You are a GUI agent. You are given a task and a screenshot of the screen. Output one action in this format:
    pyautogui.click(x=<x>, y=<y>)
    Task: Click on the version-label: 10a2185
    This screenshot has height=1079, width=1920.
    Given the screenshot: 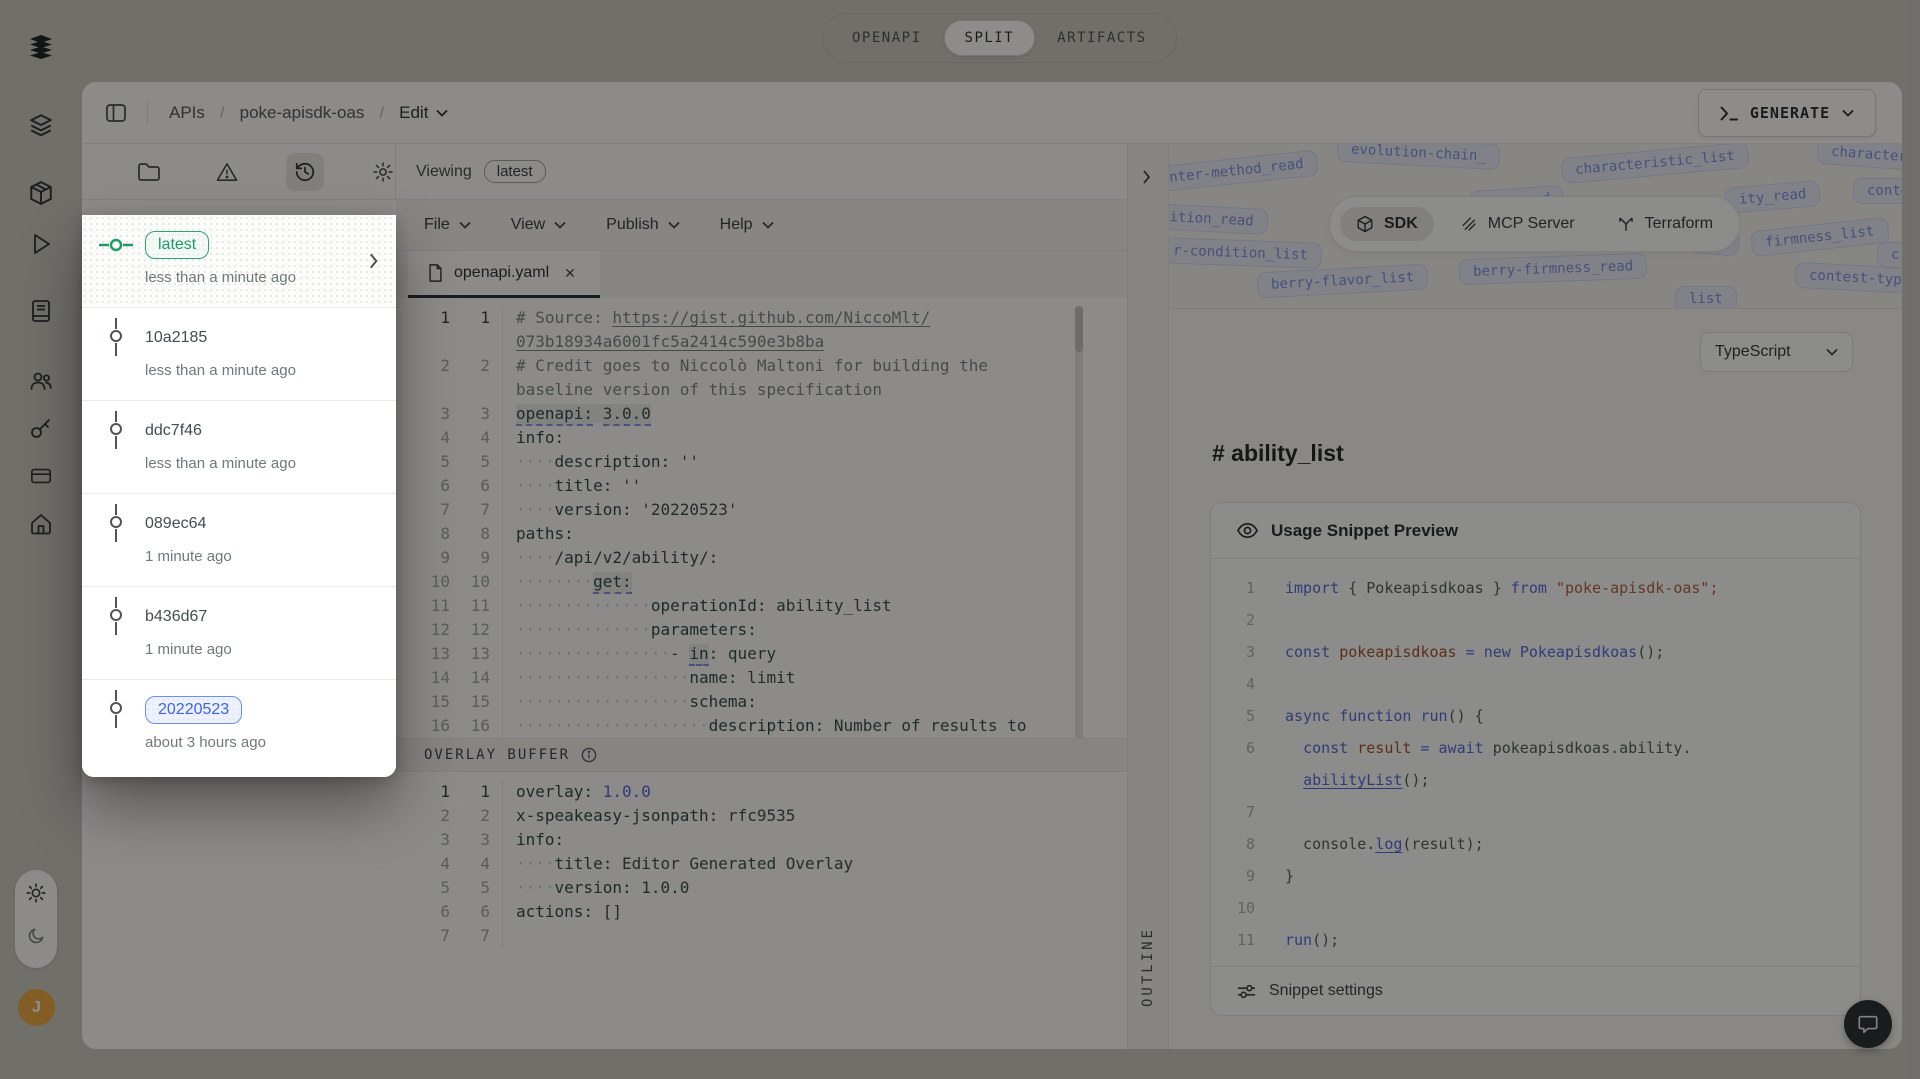 What is the action you would take?
    pyautogui.click(x=176, y=337)
    